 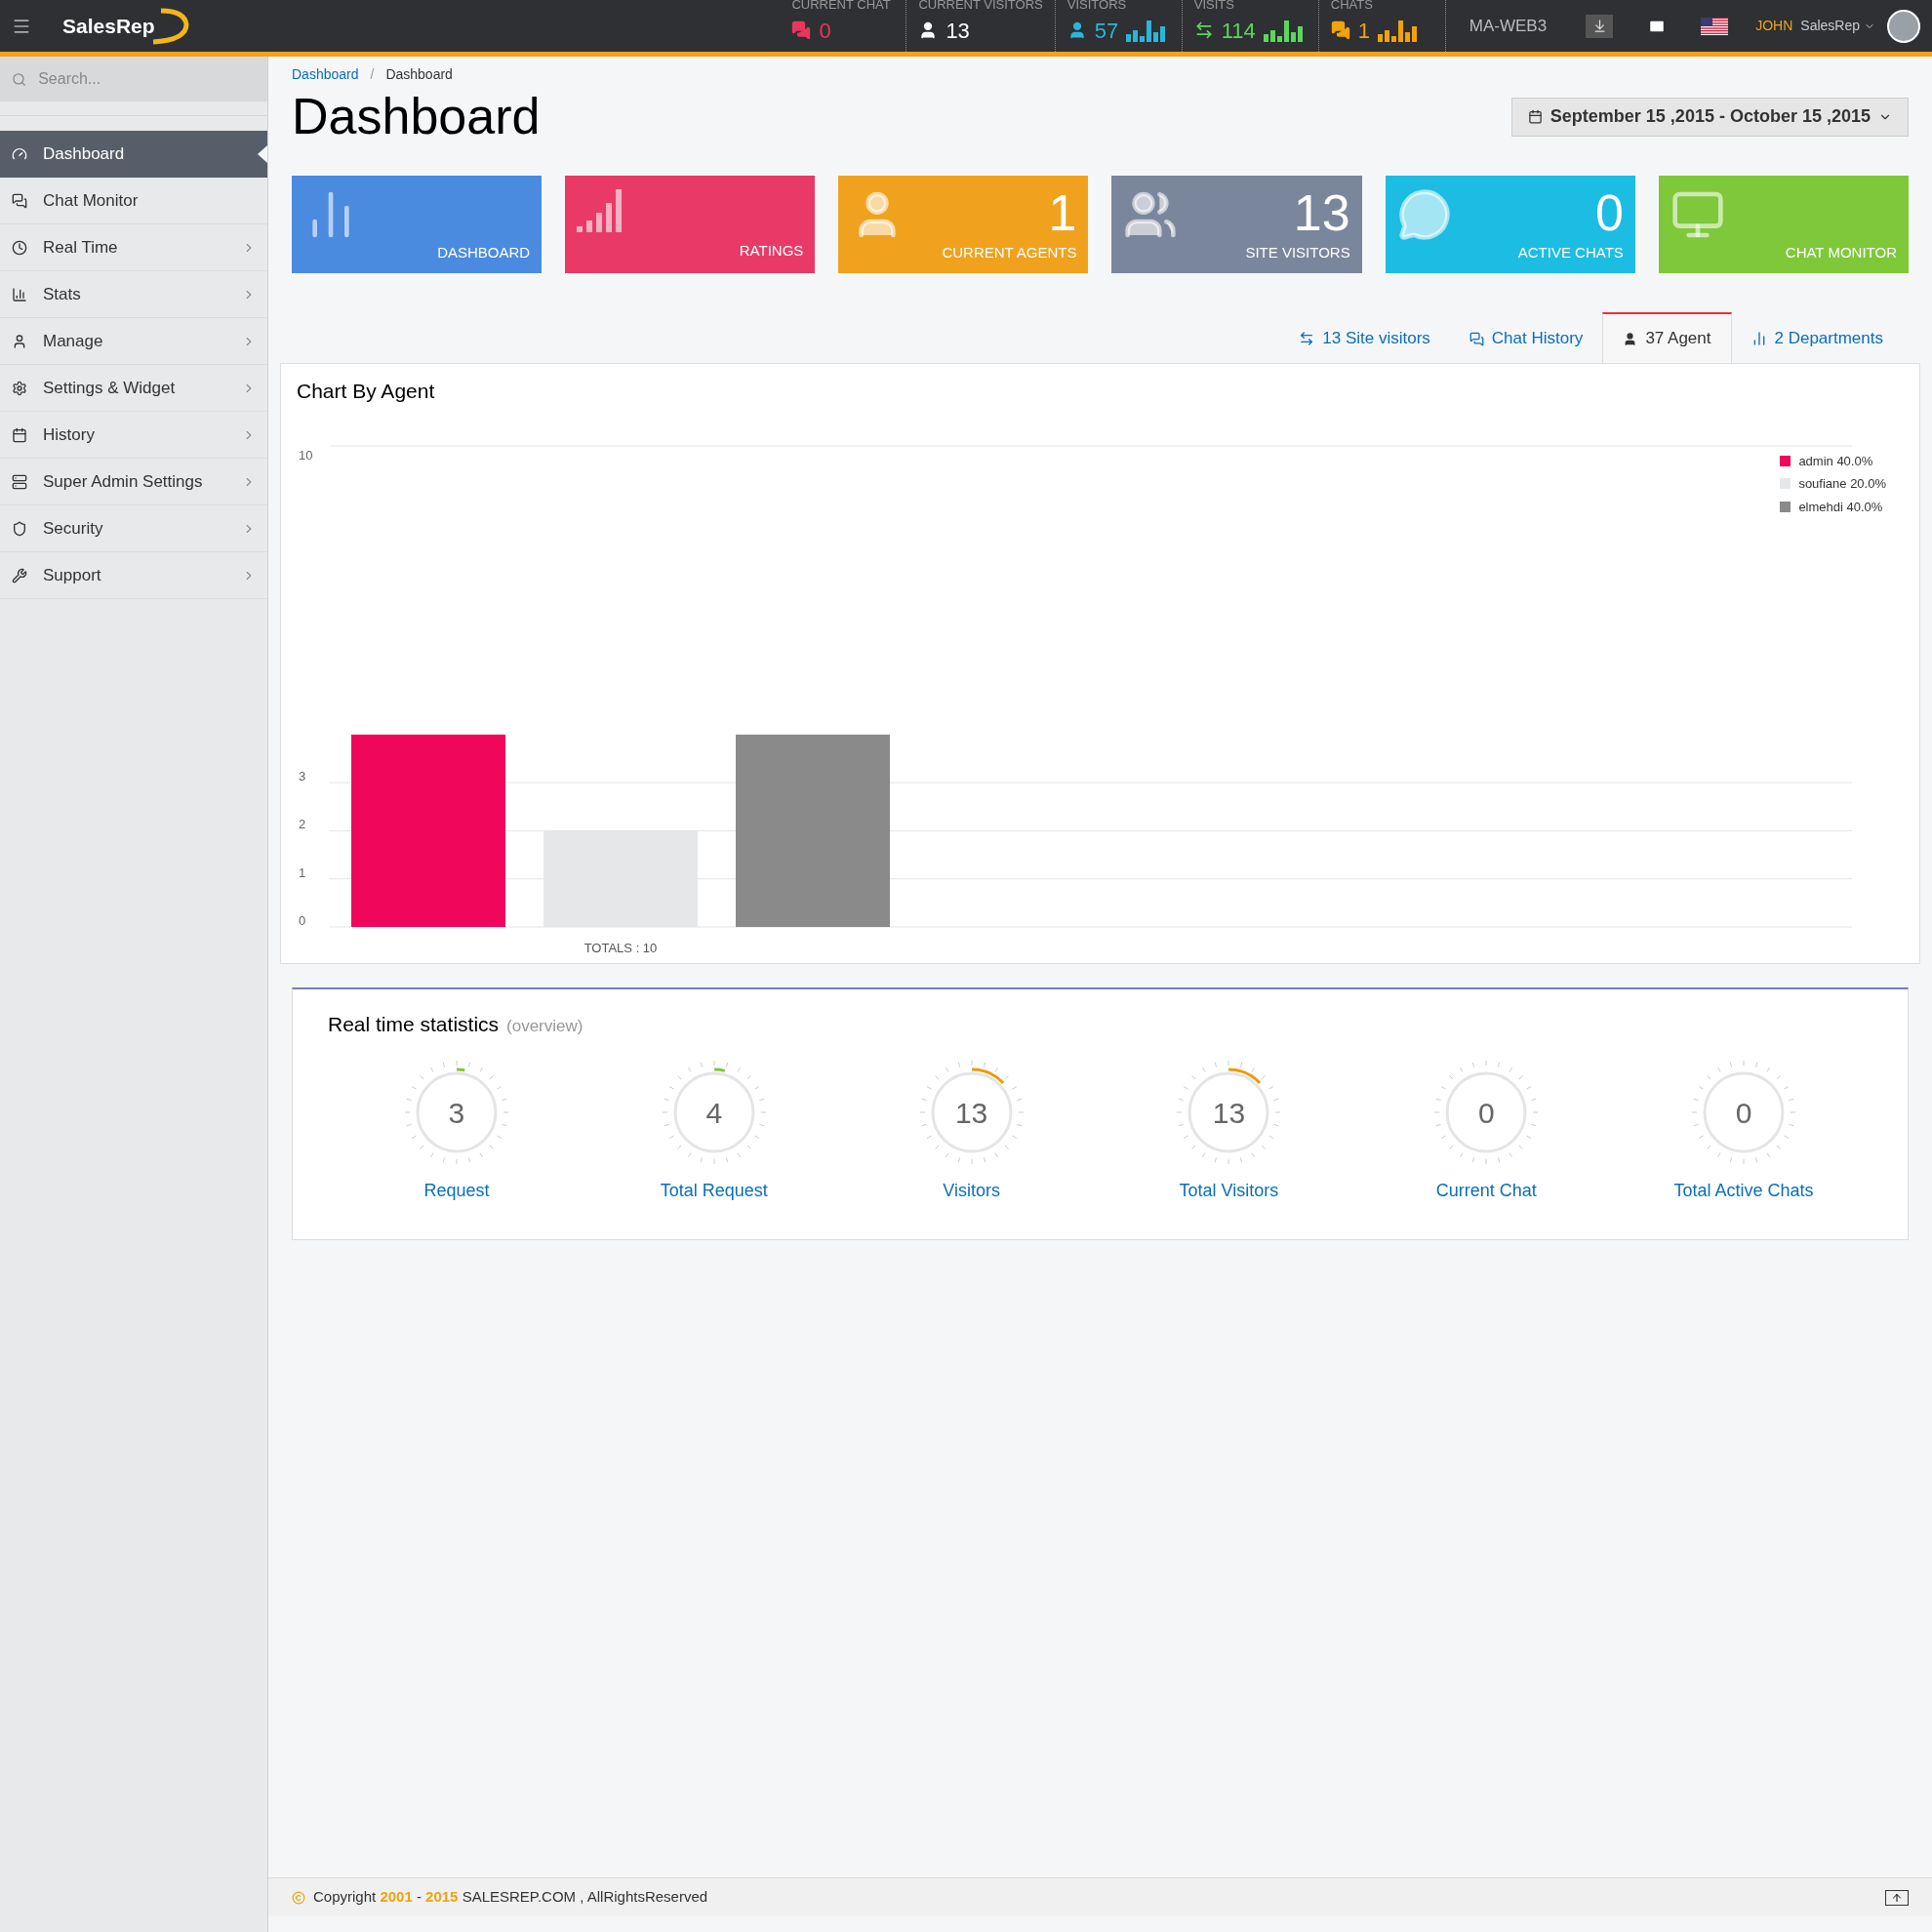 What do you see at coordinates (511, 1897) in the screenshot?
I see `copyright-text: Copyright 2001 - 2015 SALESREP.COM , AllRightsReserved` at bounding box center [511, 1897].